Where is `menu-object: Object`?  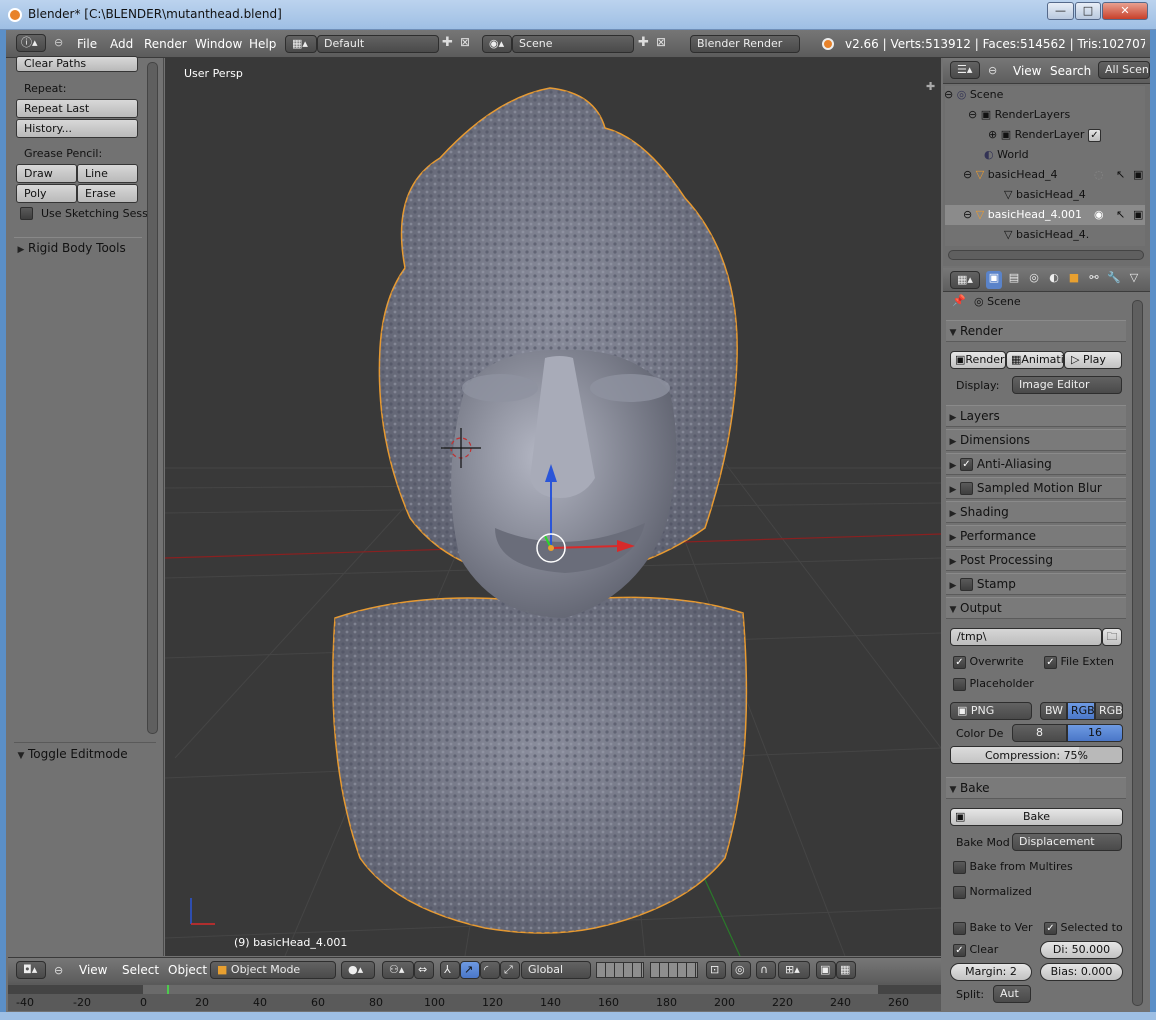
menu-object: Object is located at coordinates (187, 970).